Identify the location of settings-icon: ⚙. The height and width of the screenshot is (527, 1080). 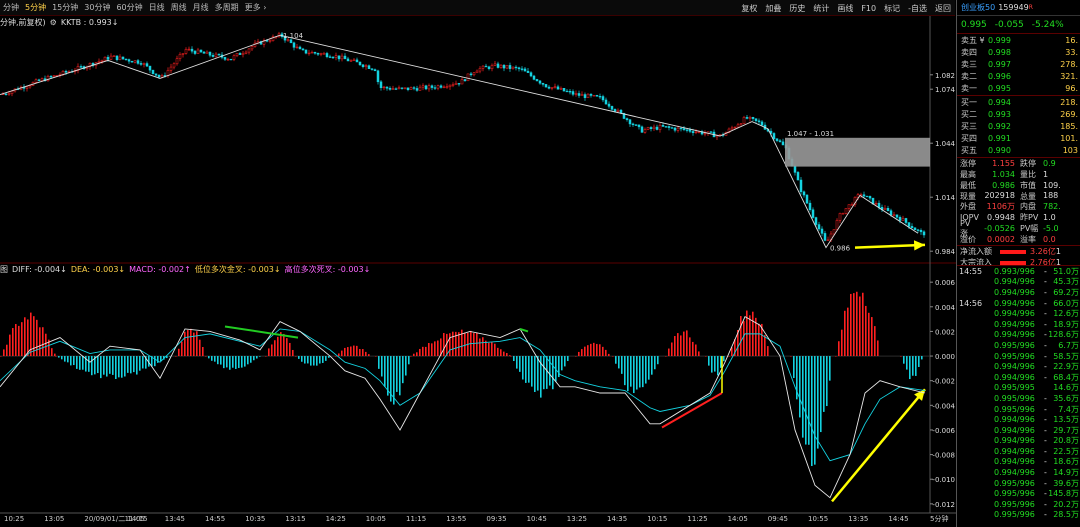
(55, 22).